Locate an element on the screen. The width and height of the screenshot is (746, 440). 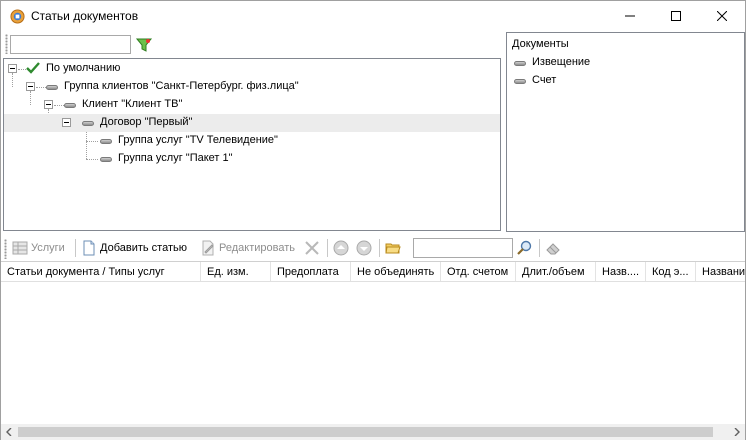
column-header: Отд. счетом is located at coordinates (478, 271).